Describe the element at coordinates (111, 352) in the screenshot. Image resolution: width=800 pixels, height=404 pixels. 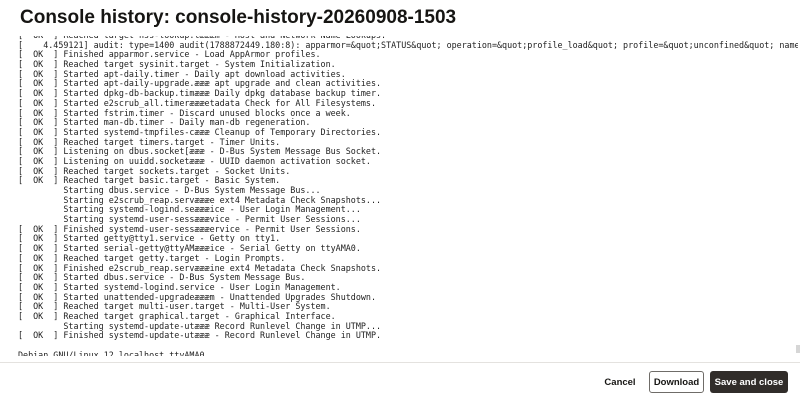
I see `console-line: Debian GNU/Linux 12 localhost ttyAMA0` at that location.